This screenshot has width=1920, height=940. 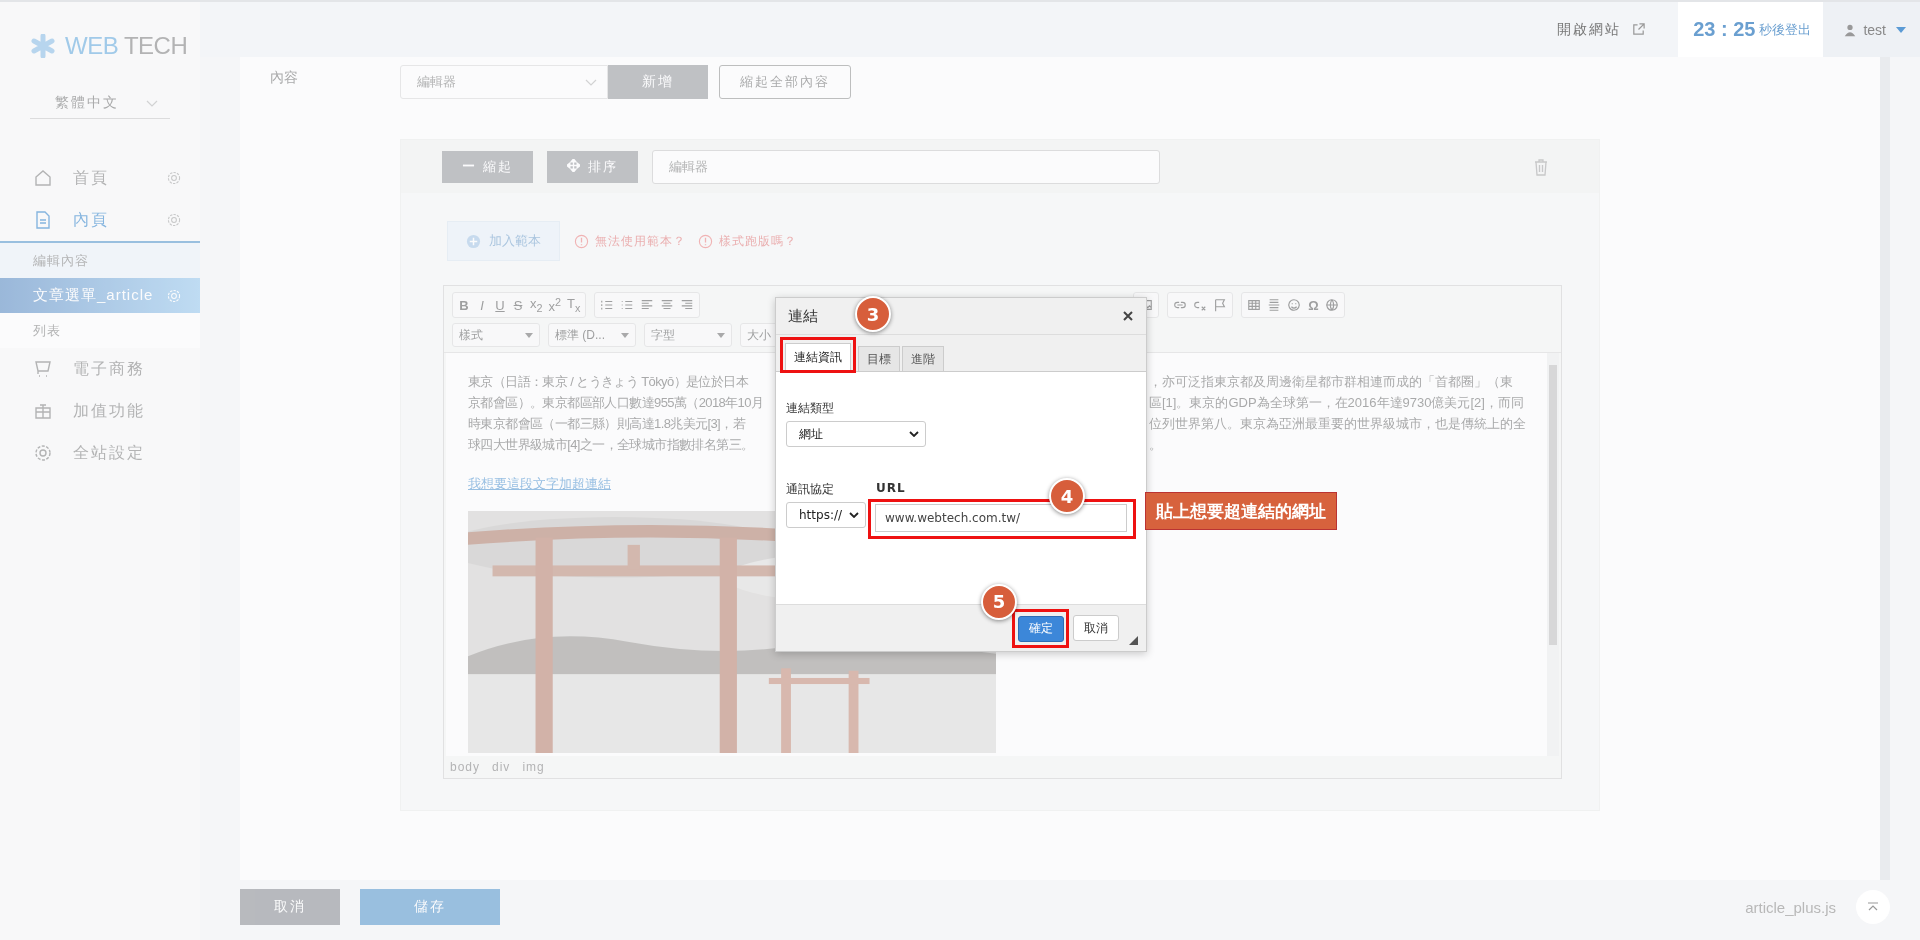 What do you see at coordinates (504, 82) in the screenshot?
I see `type-select: 編輯器` at bounding box center [504, 82].